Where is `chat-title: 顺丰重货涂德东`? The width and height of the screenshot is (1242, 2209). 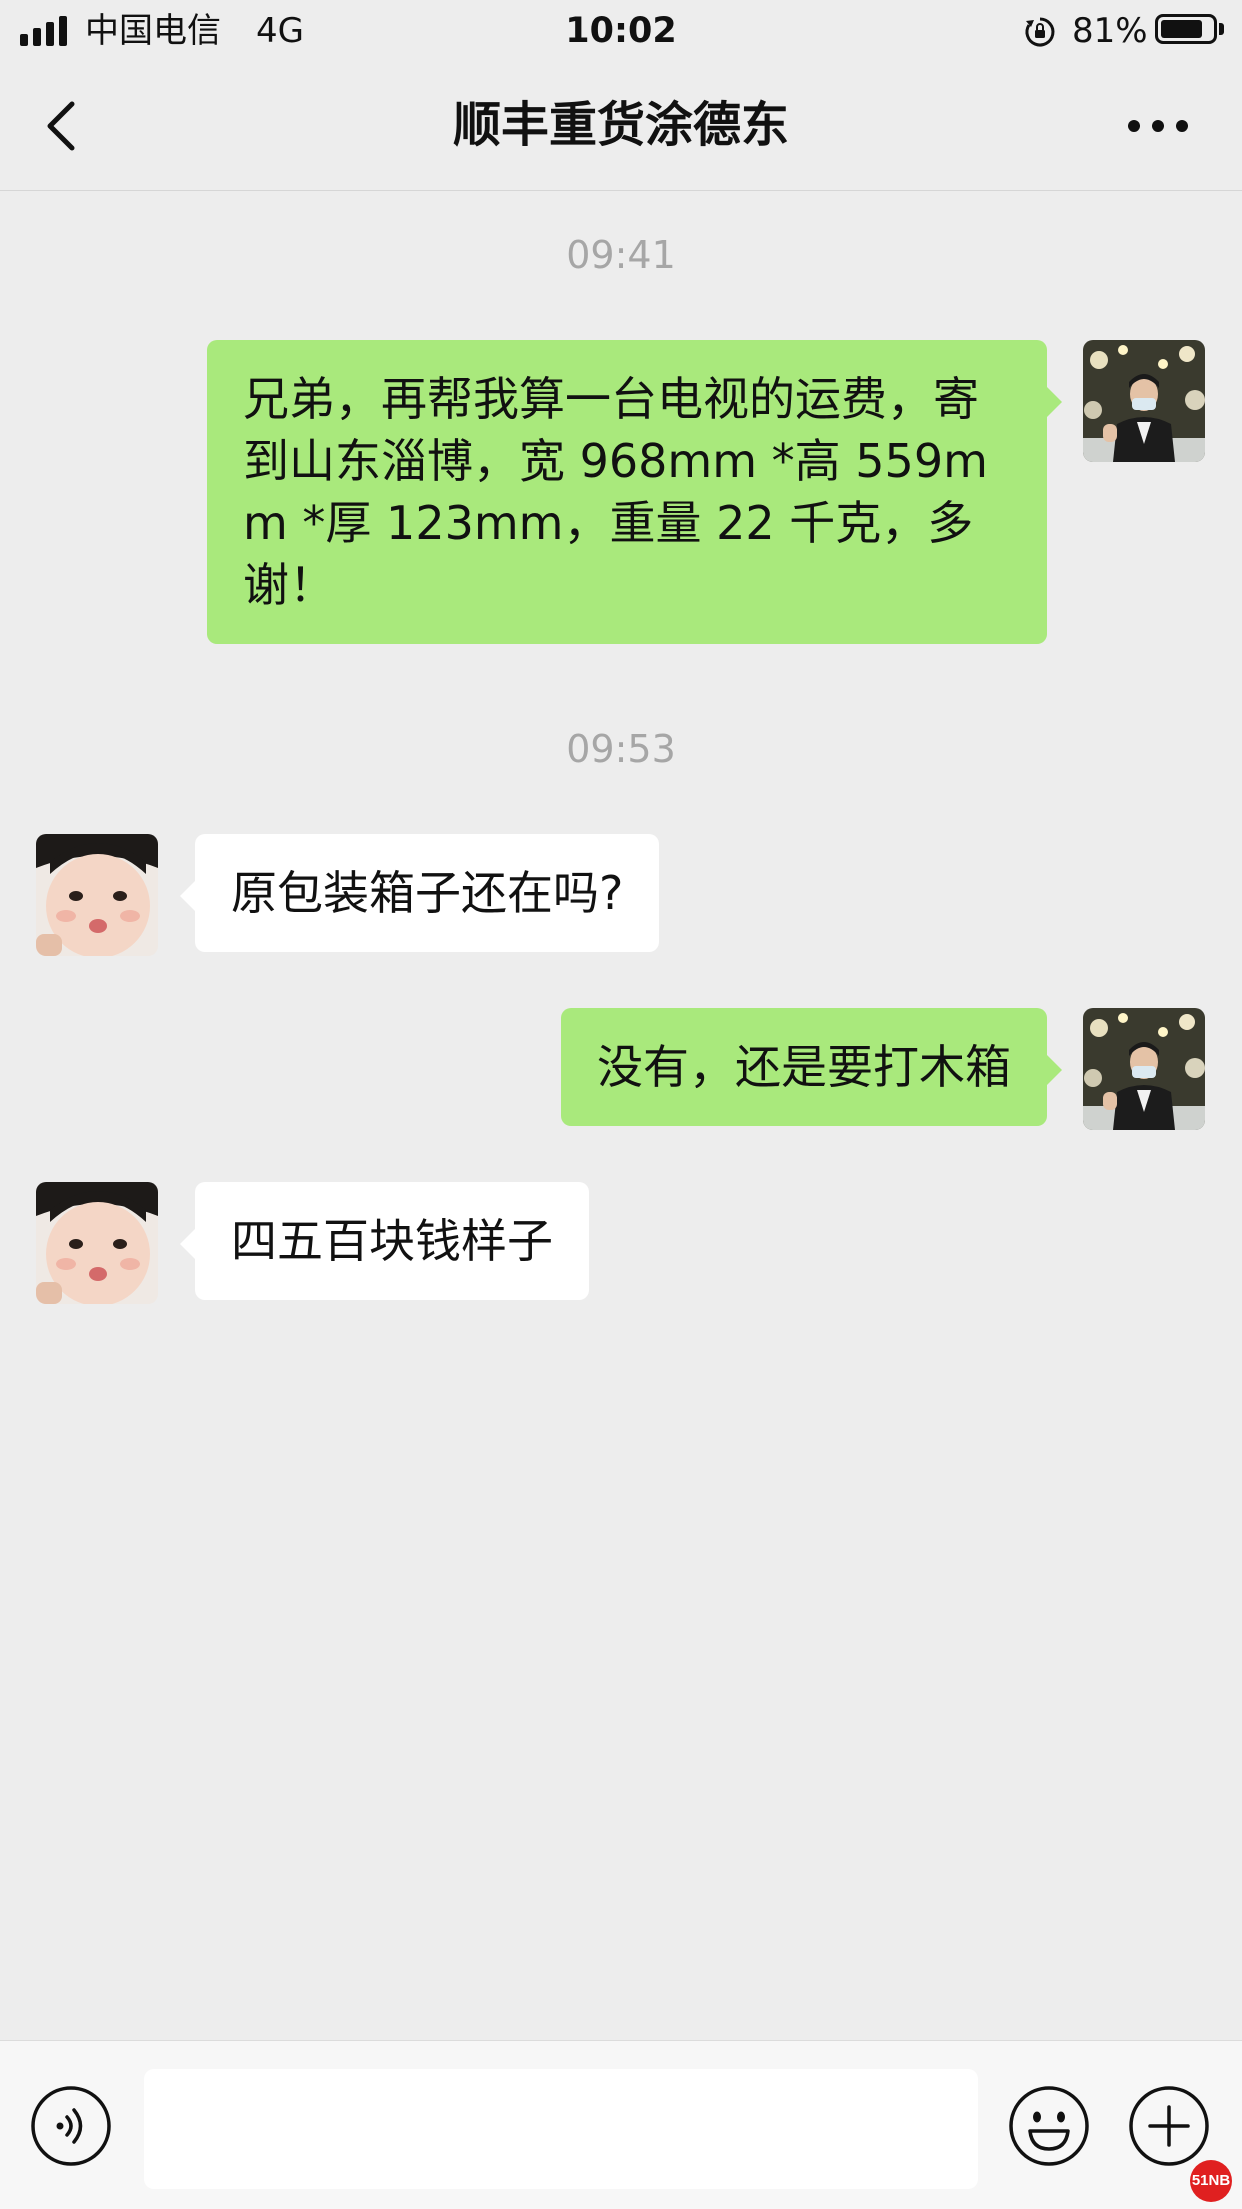
chat-title: 顺丰重货涂德东 is located at coordinates (620, 125).